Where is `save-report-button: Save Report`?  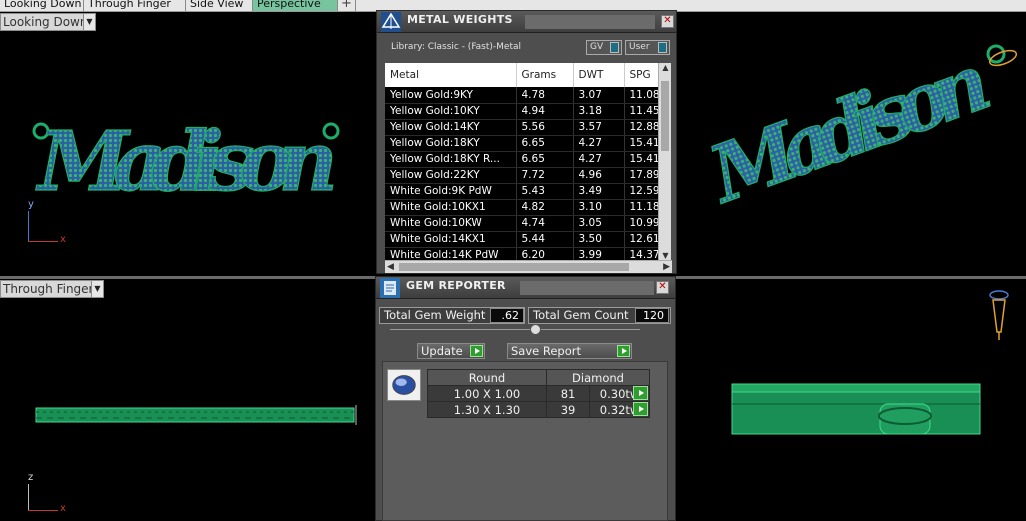
save-report-button: Save Report is located at coordinates (569, 351).